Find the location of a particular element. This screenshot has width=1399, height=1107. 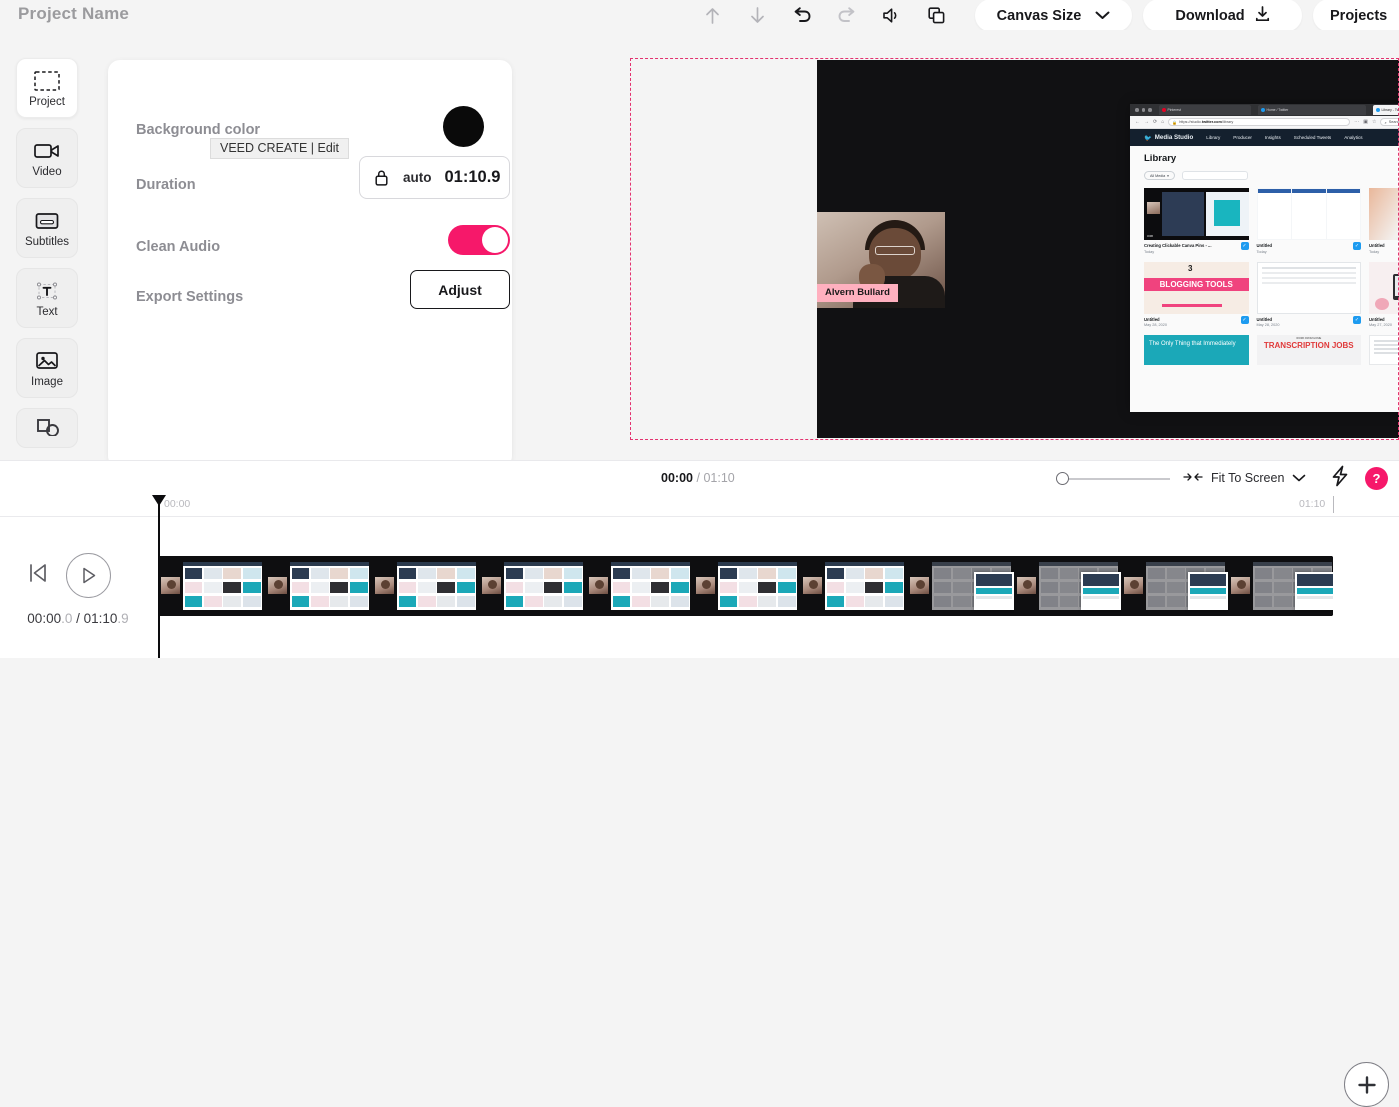

sidebar-item-image: Image is located at coordinates (47, 368).